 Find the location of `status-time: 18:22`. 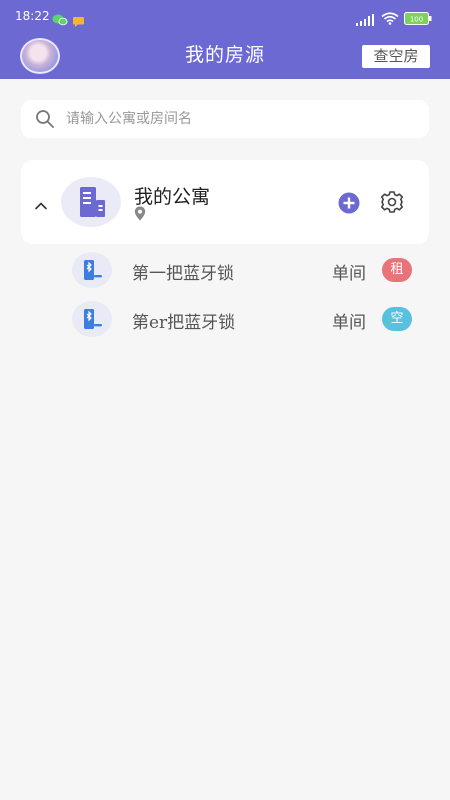

status-time: 18:22 is located at coordinates (32, 16).